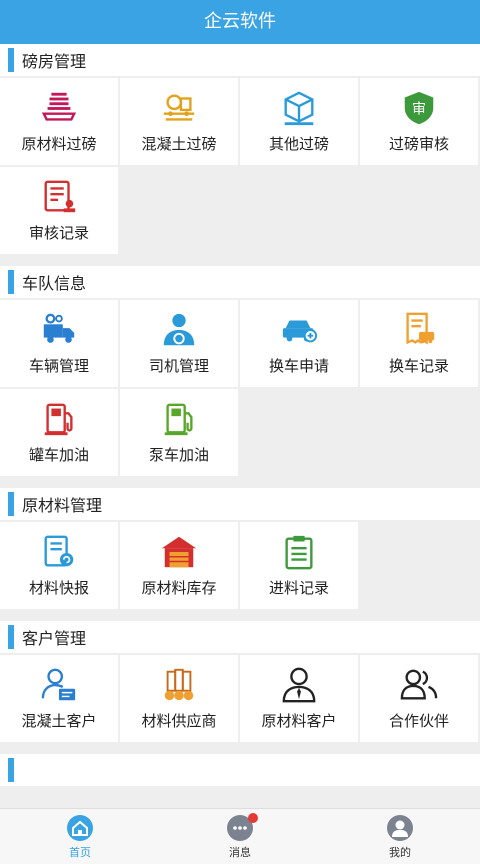 This screenshot has height=864, width=480. What do you see at coordinates (179, 107) in the screenshot?
I see `mixer-truck-icon` at bounding box center [179, 107].